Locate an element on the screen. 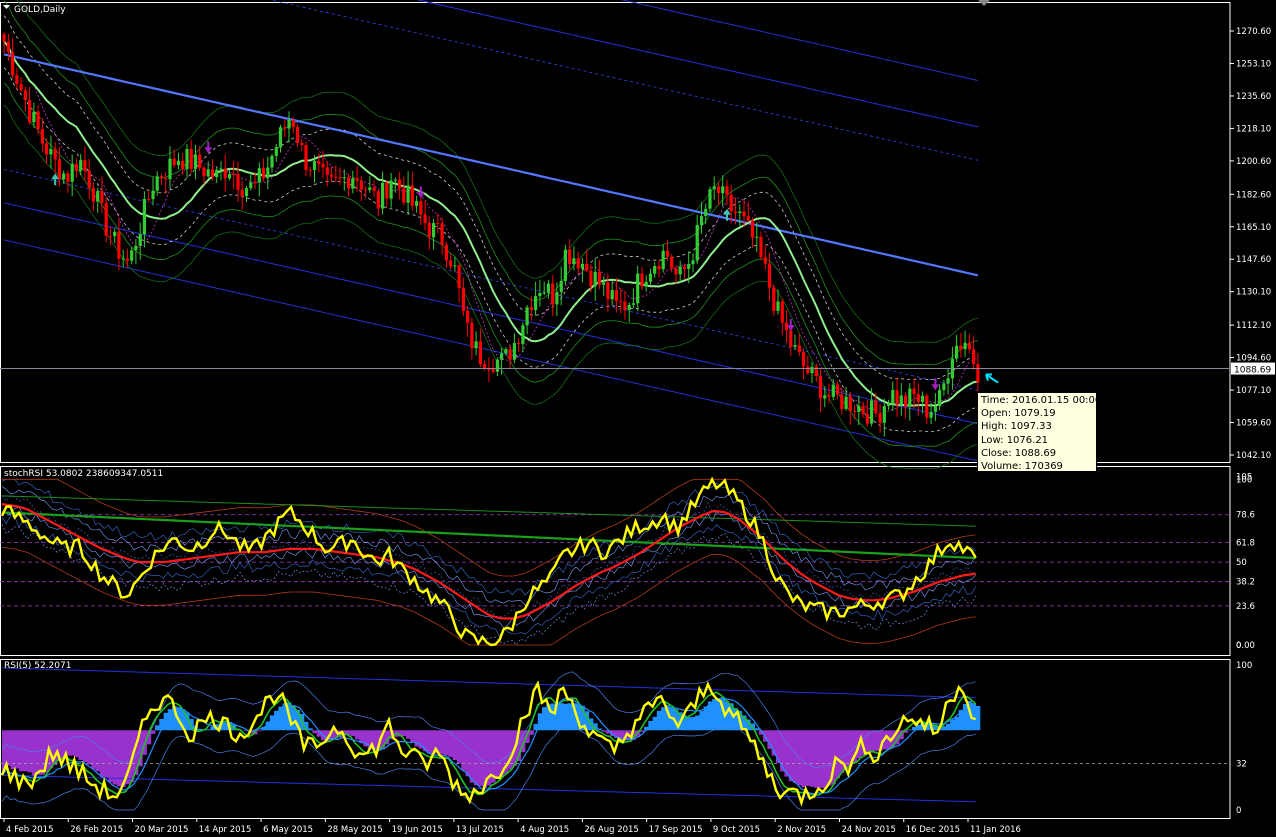 This screenshot has height=837, width=1276. price-tick-label: 1182.60 is located at coordinates (1253, 195).